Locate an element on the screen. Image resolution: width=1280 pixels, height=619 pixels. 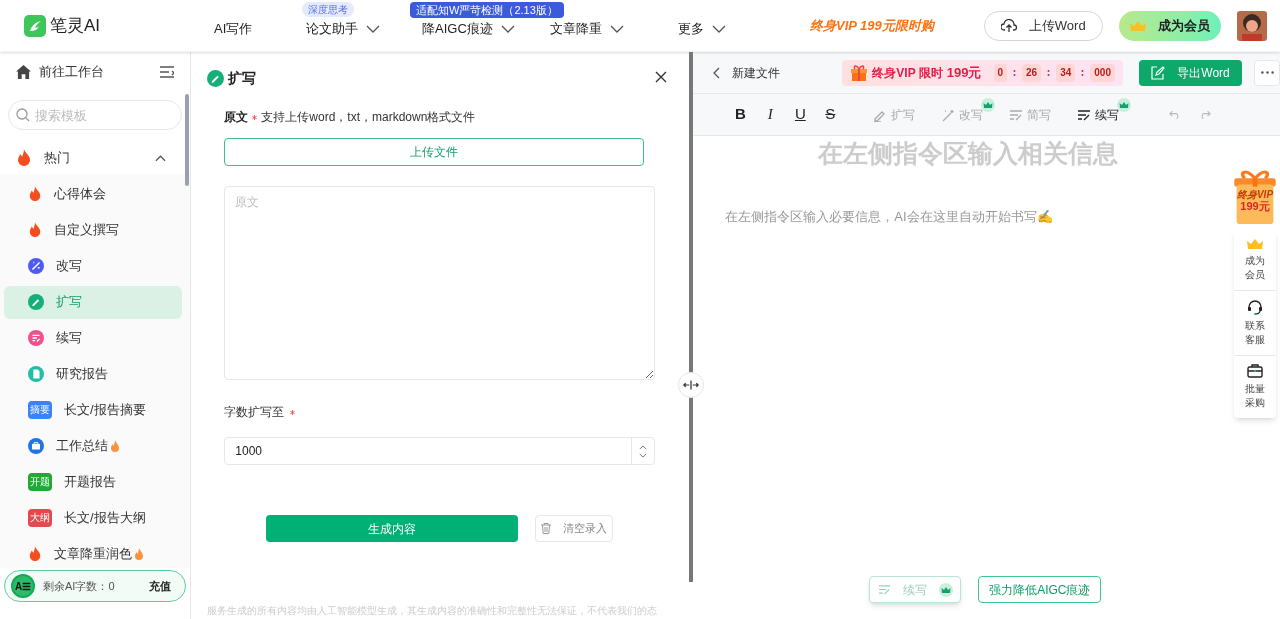
countdown-digit: 34 is located at coordinates (1066, 72).